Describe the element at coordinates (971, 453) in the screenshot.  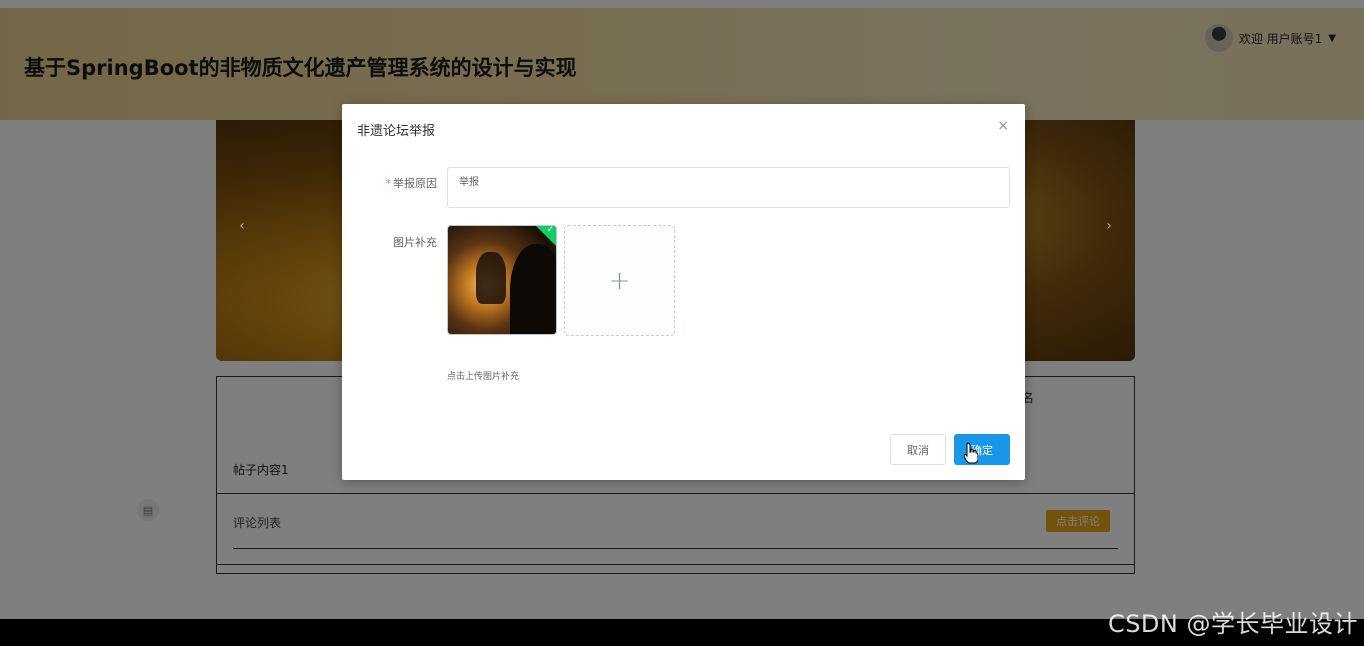
I see `hand-cursor-icon` at that location.